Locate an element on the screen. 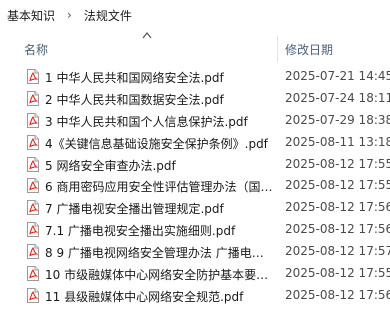 Image resolution: width=390 pixels, height=319 pixels. breadcrumb: 基本知识 › 法规文件 is located at coordinates (195, 15).